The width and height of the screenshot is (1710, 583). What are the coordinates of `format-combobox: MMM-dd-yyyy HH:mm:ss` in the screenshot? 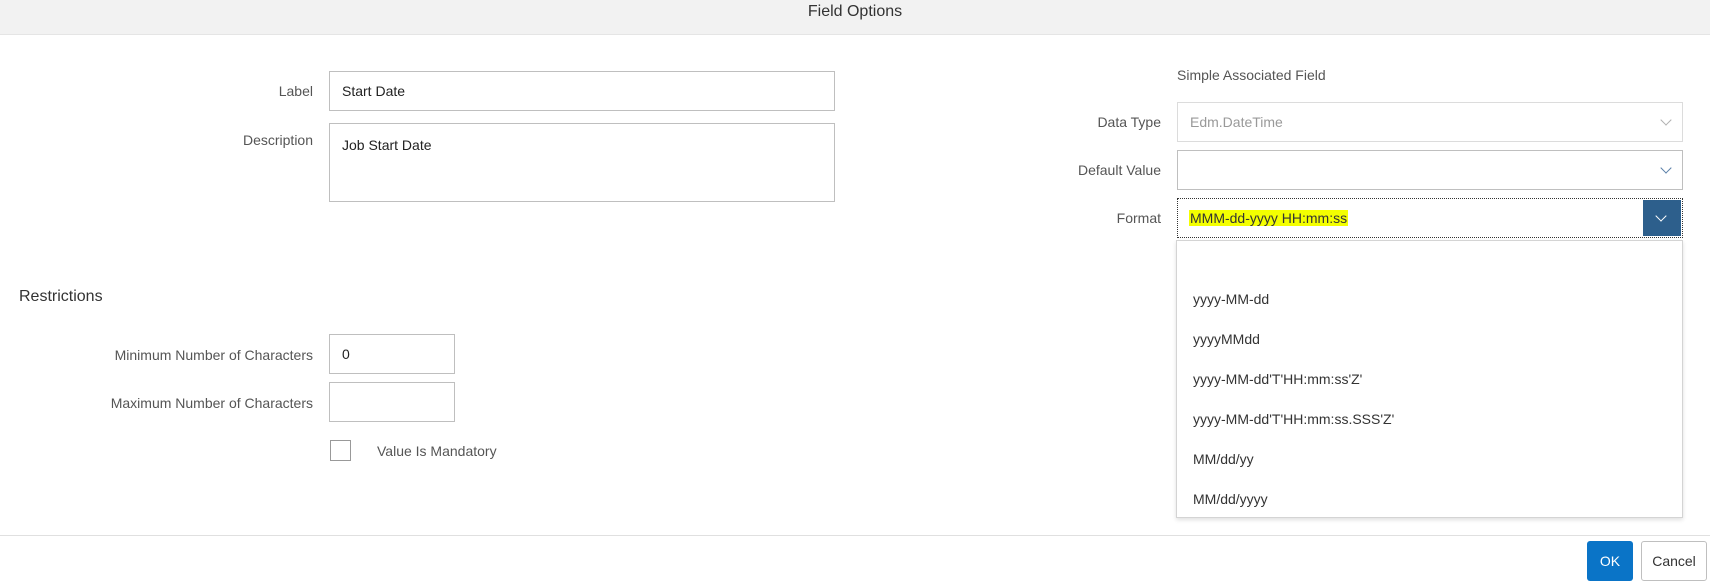 It's located at (1430, 218).